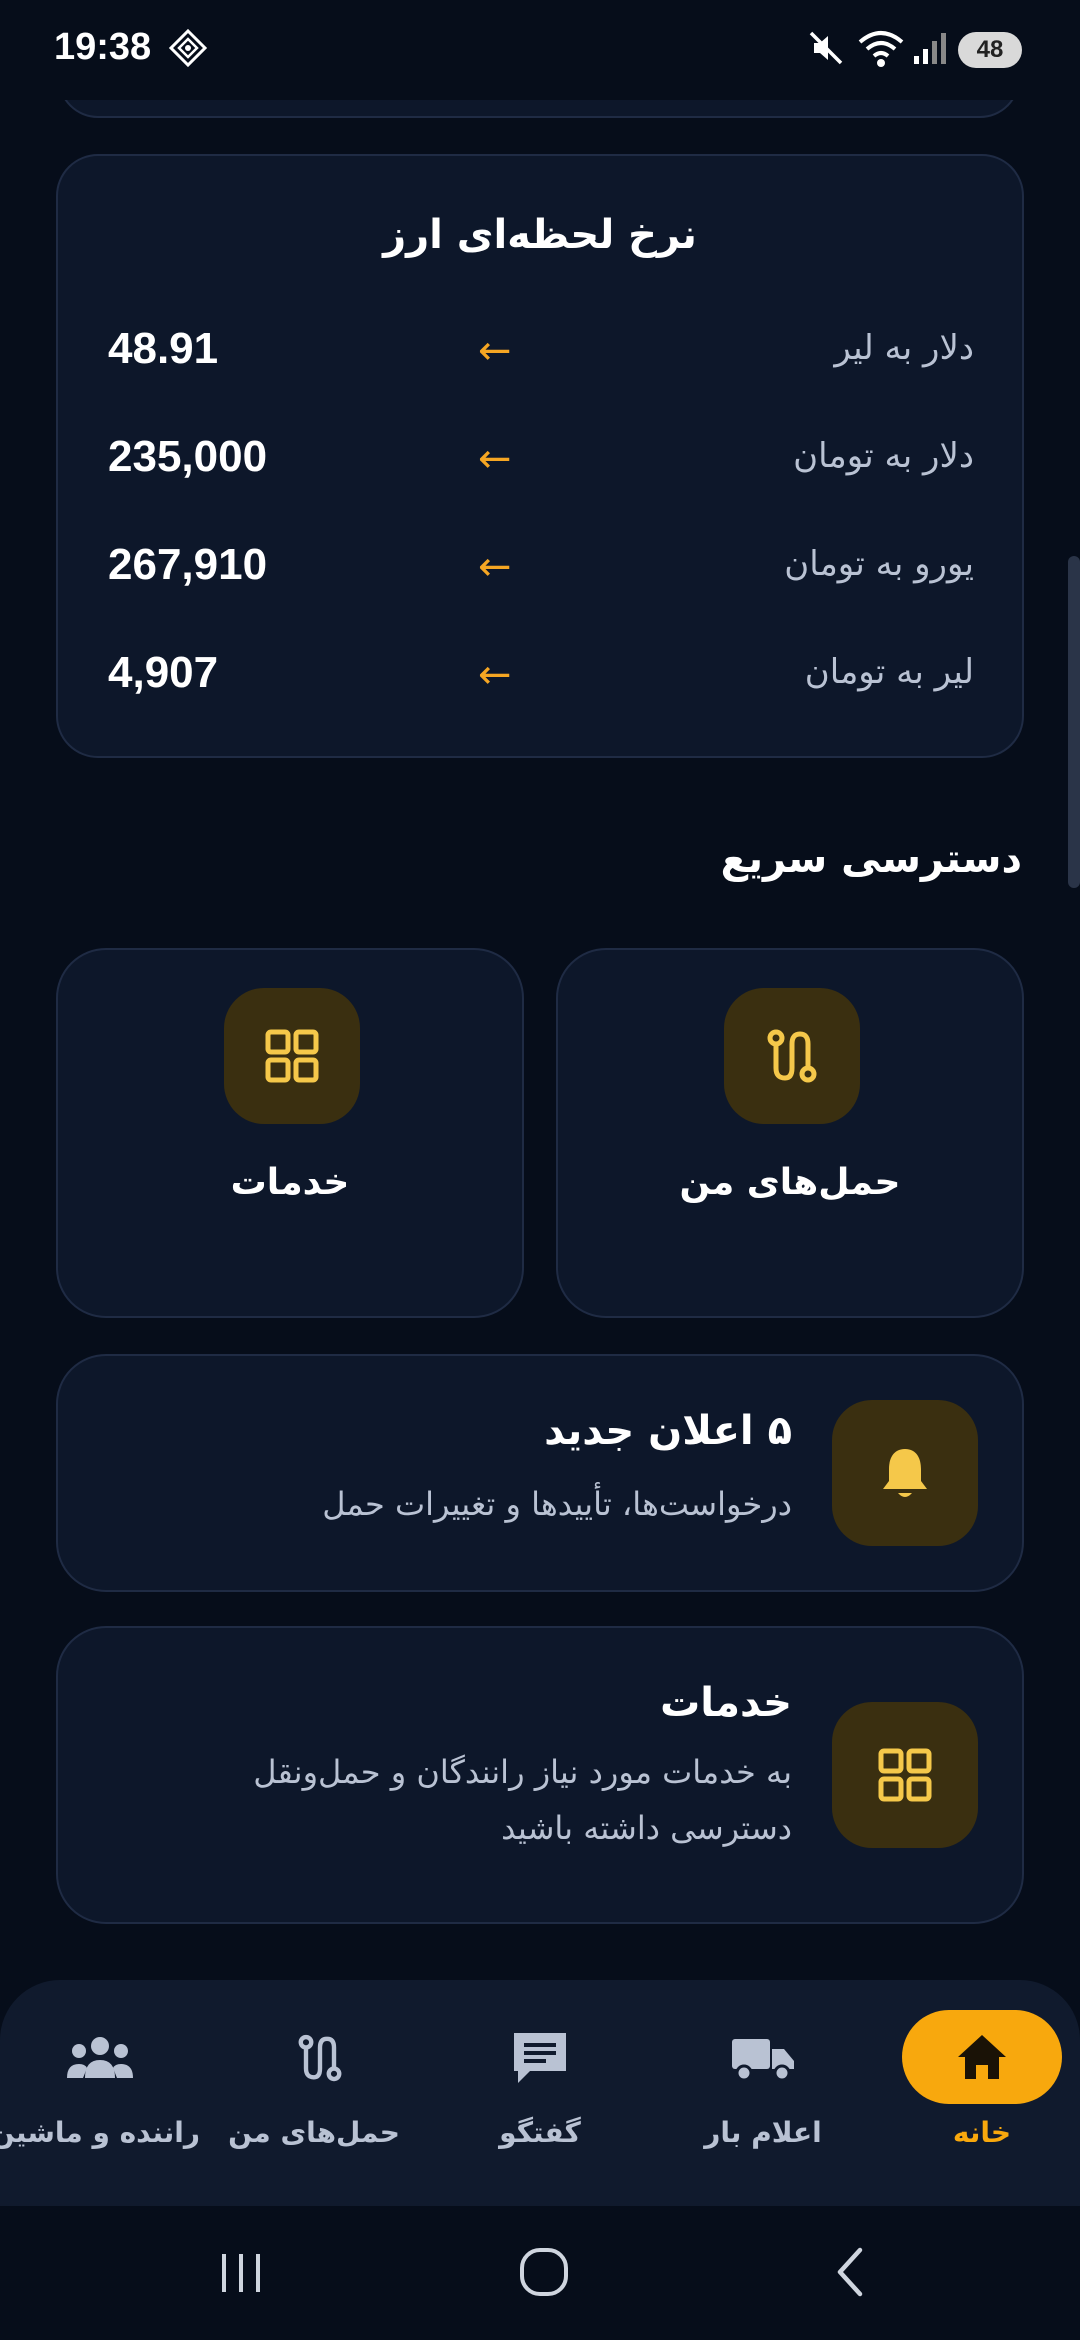  What do you see at coordinates (990, 50) in the screenshot?
I see `battery-icon: 48` at bounding box center [990, 50].